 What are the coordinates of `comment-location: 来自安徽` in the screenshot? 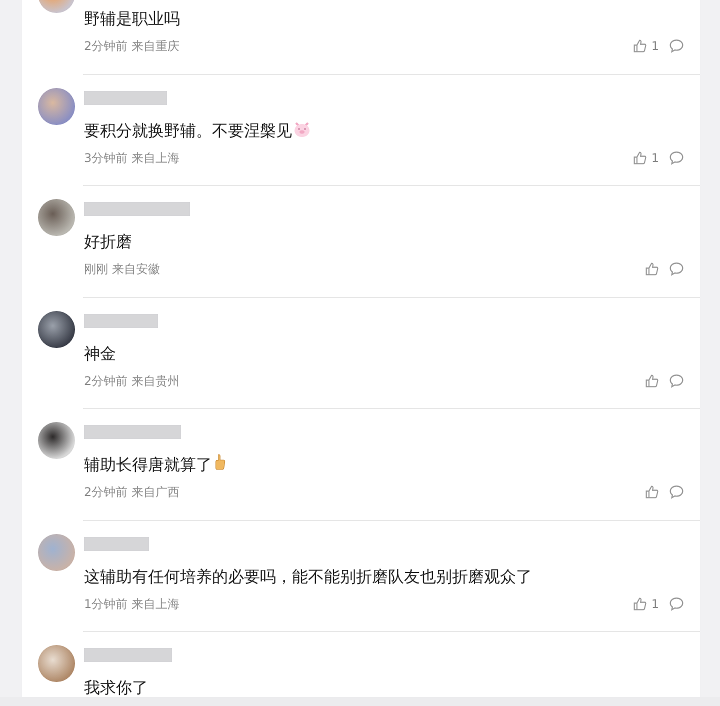 It's located at (136, 269).